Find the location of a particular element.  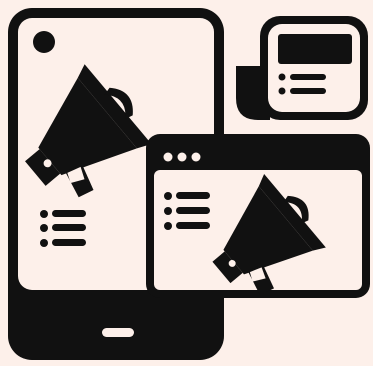

home-button-icon is located at coordinates (118, 332).